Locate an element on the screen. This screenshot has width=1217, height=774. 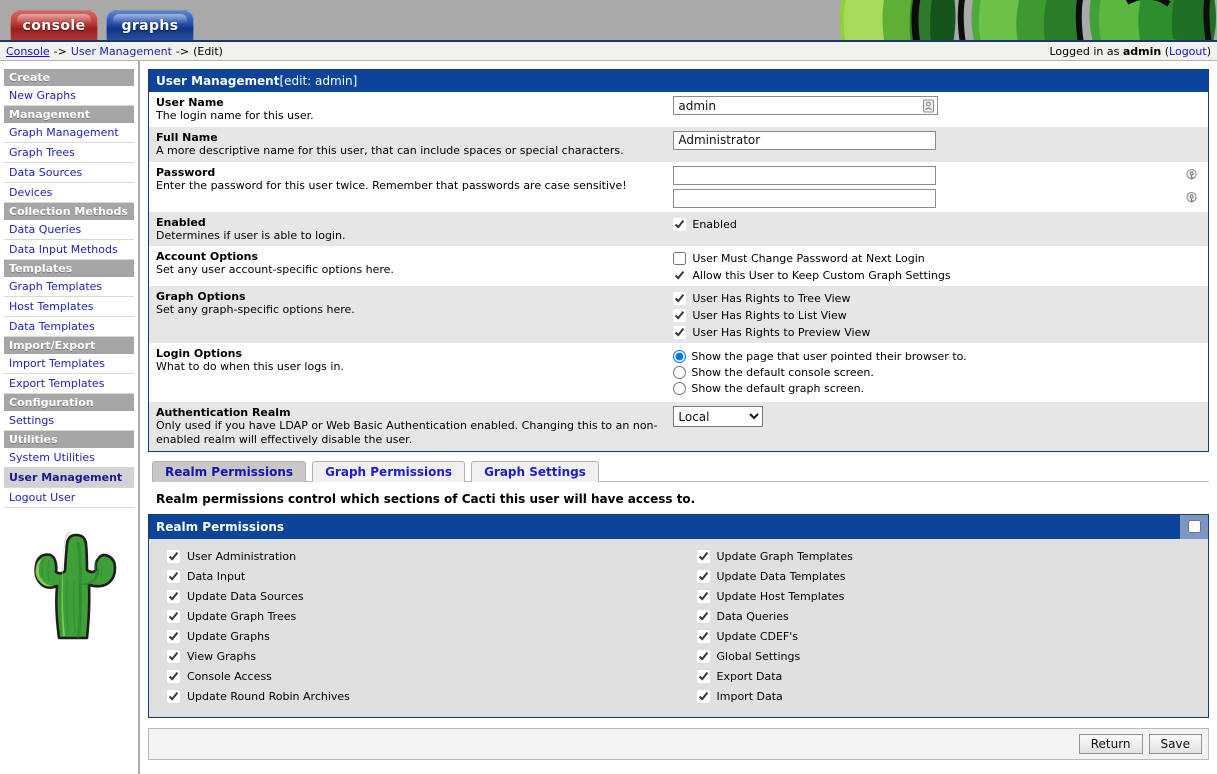
input-wrapper is located at coordinates (937, 175).